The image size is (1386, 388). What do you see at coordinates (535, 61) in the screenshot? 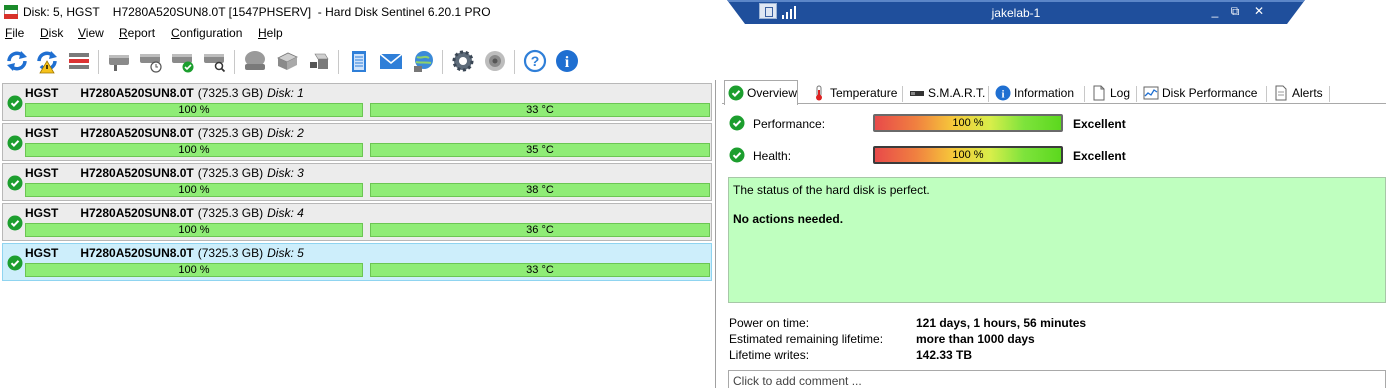
I see `help-icon: ?` at bounding box center [535, 61].